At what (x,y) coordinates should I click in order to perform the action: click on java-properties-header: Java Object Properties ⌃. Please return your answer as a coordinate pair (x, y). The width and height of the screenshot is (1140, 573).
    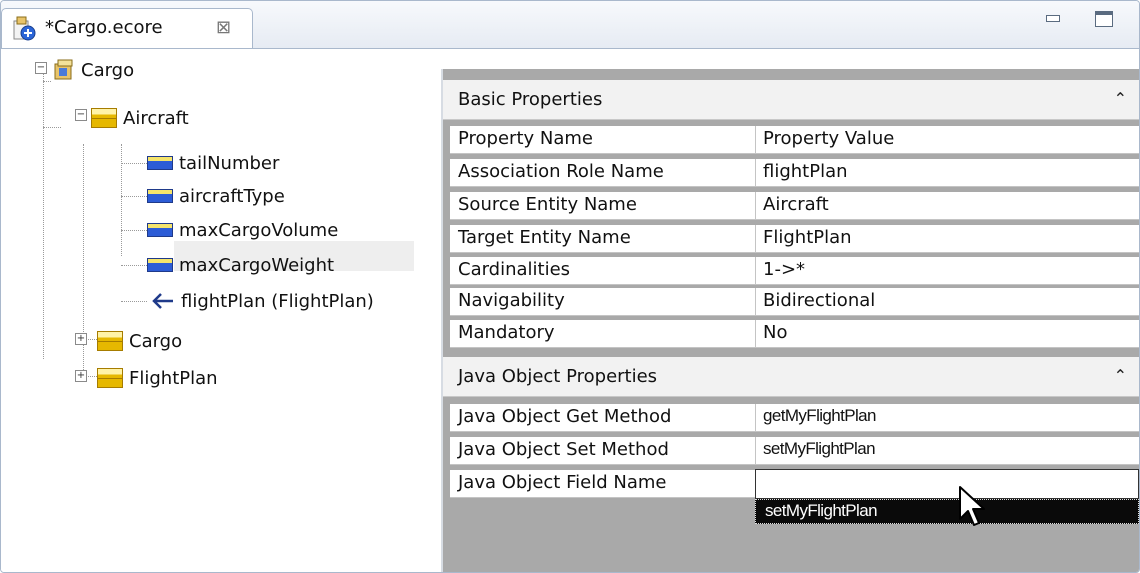
    Looking at the image, I should click on (791, 377).